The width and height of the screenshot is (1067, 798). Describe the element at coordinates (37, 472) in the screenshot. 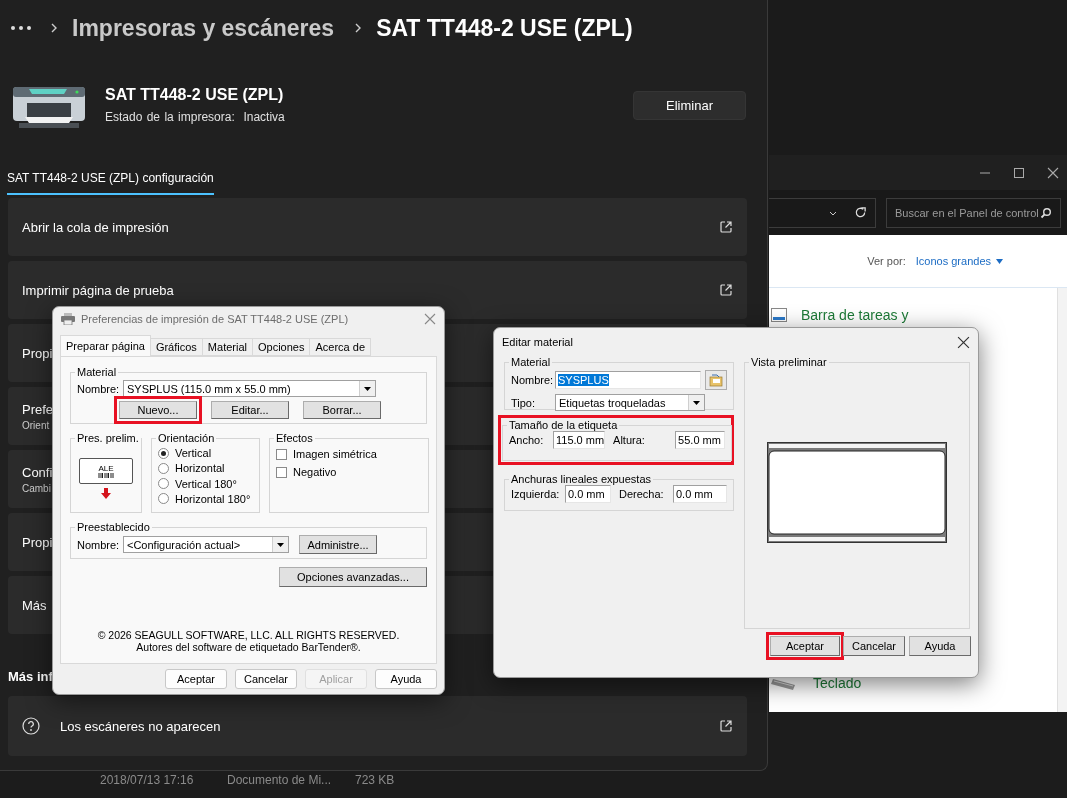

I see `card-title: Confi` at that location.